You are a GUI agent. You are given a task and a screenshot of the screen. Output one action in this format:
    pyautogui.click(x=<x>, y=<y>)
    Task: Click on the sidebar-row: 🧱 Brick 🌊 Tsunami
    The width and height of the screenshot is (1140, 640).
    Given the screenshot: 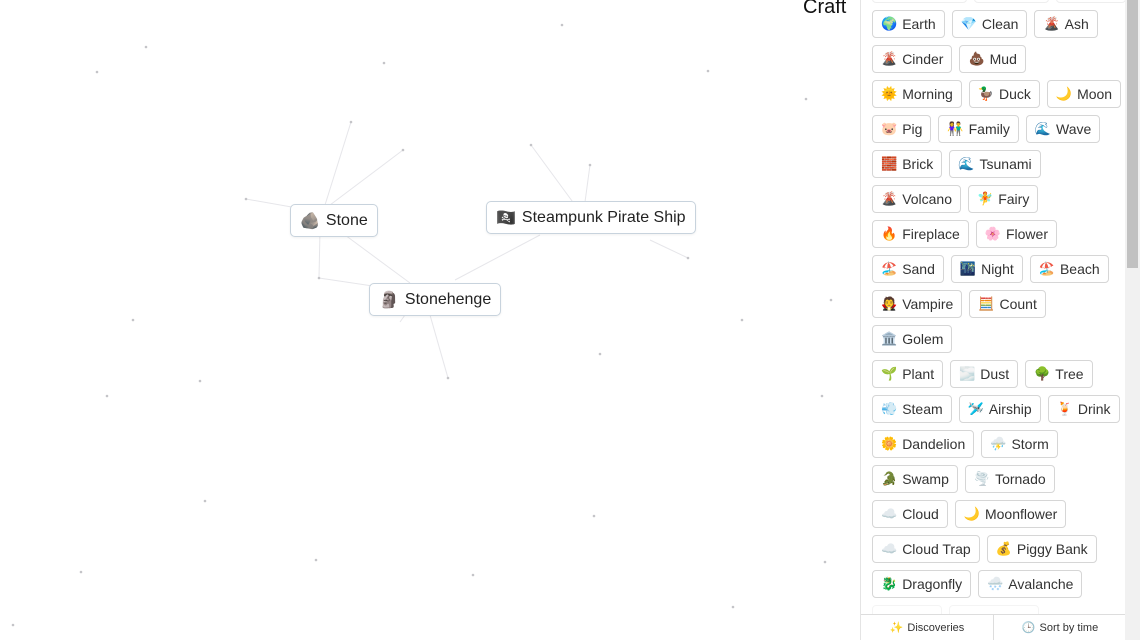 What is the action you would take?
    pyautogui.click(x=999, y=167)
    